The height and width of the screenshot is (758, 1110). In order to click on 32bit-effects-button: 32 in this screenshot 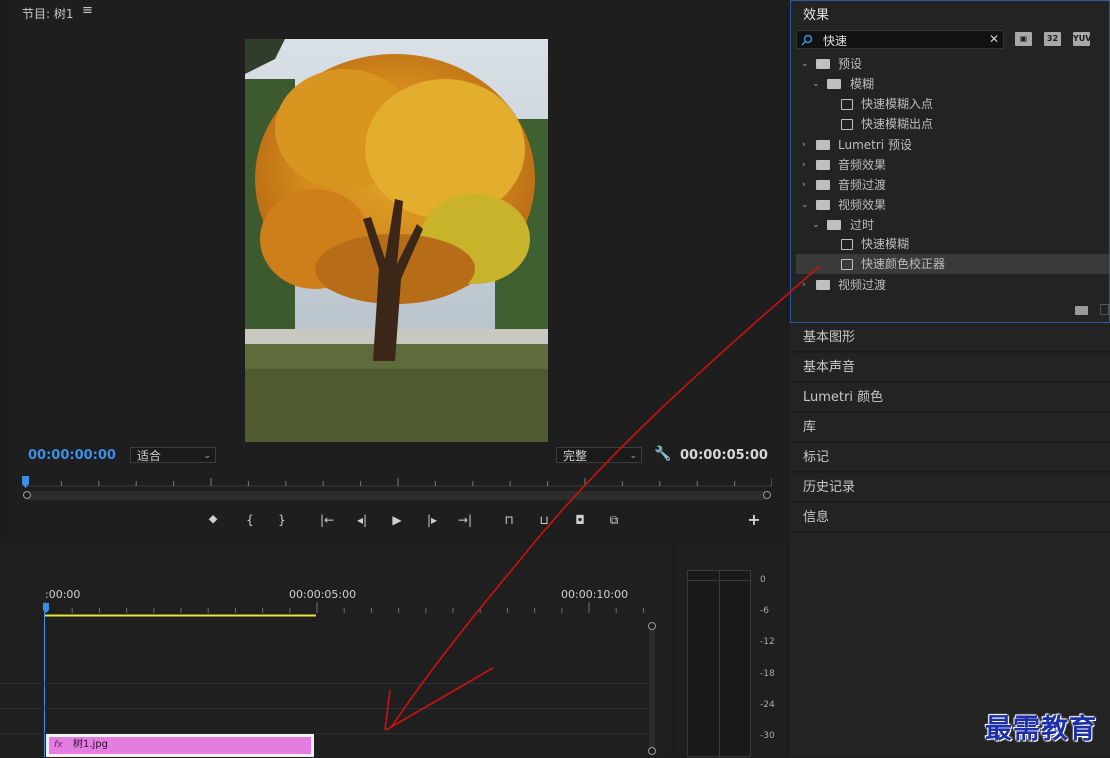, I will do `click(1052, 39)`.